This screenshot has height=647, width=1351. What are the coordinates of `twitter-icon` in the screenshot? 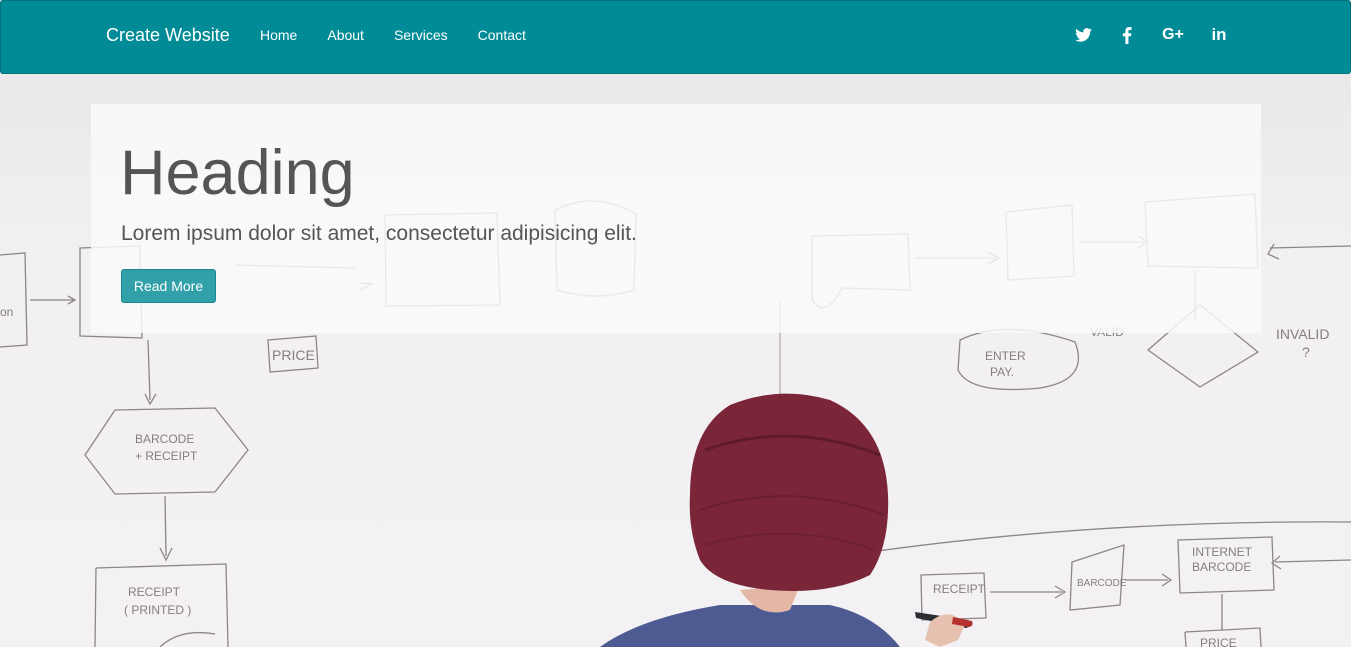 It's located at (1083, 35).